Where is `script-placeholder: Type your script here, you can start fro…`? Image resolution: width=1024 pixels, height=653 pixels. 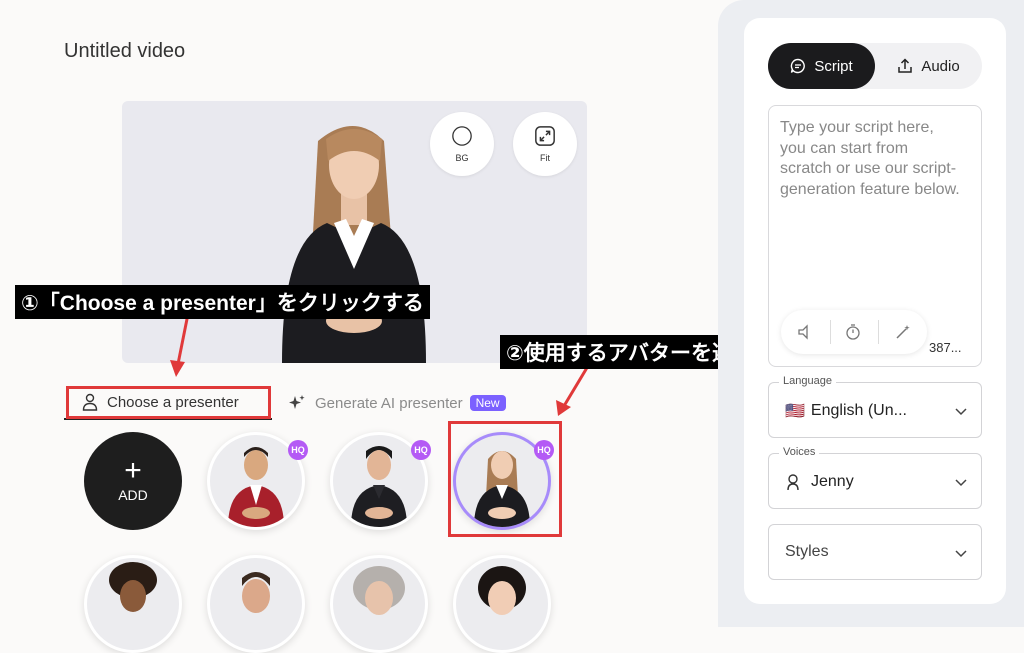 script-placeholder: Type your script here, you can start fro… is located at coordinates (870, 158).